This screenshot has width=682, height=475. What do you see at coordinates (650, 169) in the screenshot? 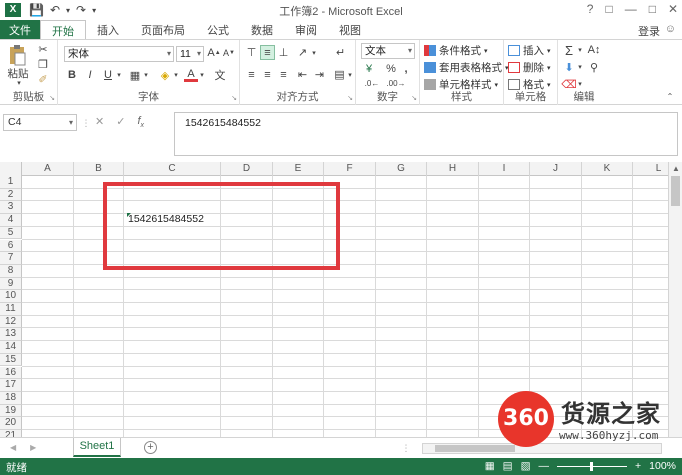
I see `column-header-l: L` at bounding box center [650, 169].